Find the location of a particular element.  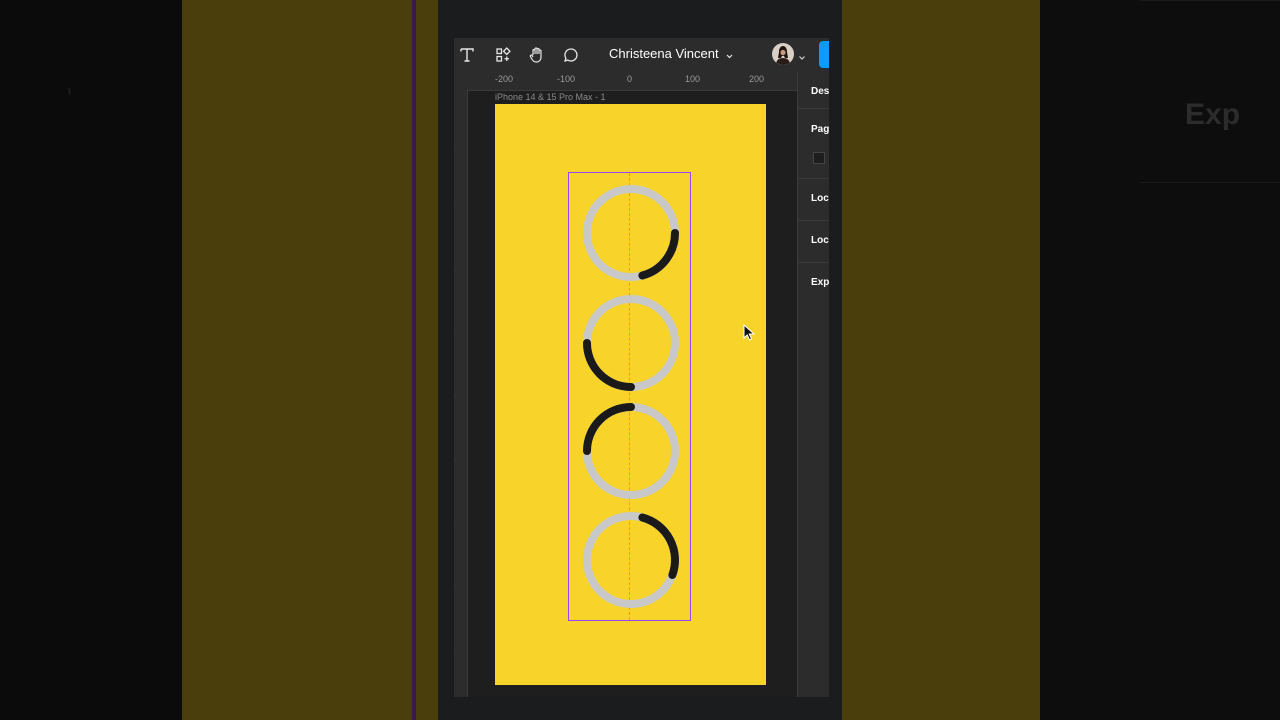

mouse-cursor-icon is located at coordinates (749, 332).